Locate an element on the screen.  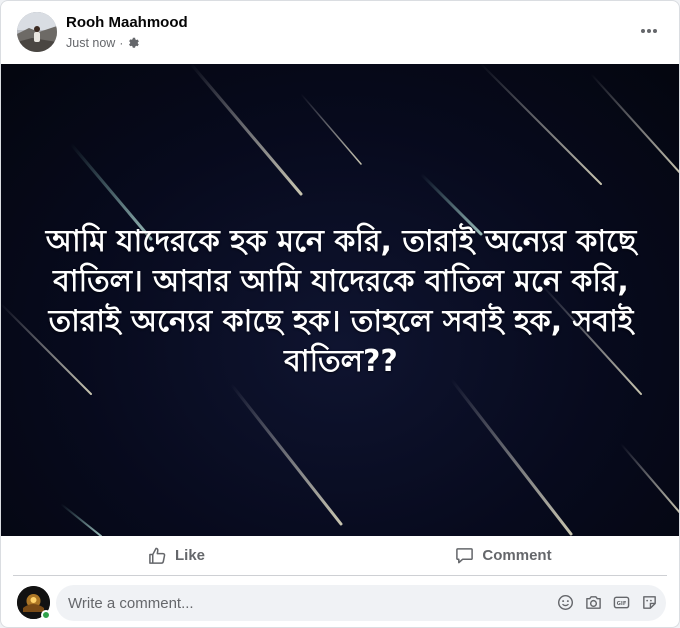
sticker-icon is located at coordinates (649, 602).